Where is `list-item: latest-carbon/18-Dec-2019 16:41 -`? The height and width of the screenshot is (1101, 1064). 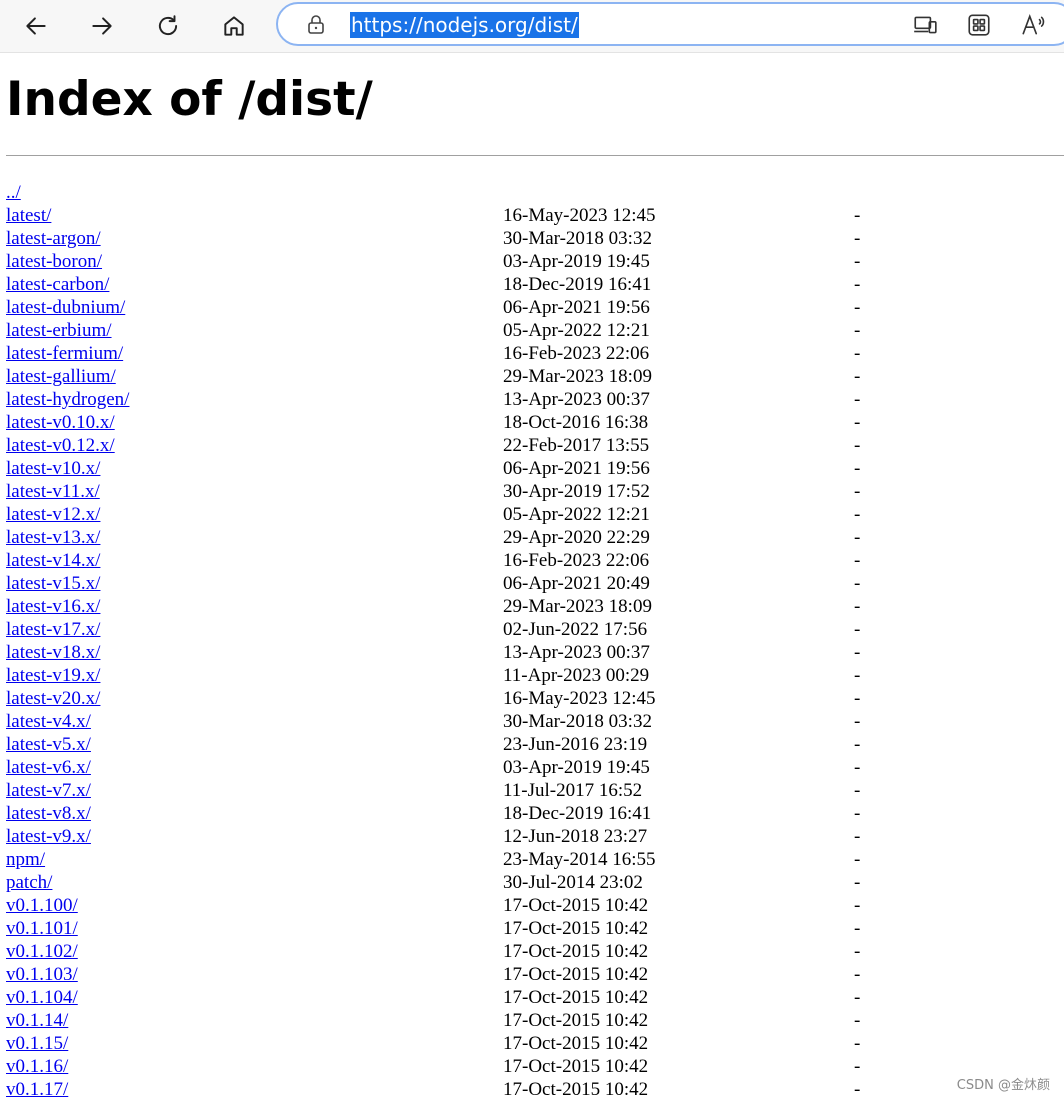
list-item: latest-carbon/18-Dec-2019 16:41 - is located at coordinates (535, 284).